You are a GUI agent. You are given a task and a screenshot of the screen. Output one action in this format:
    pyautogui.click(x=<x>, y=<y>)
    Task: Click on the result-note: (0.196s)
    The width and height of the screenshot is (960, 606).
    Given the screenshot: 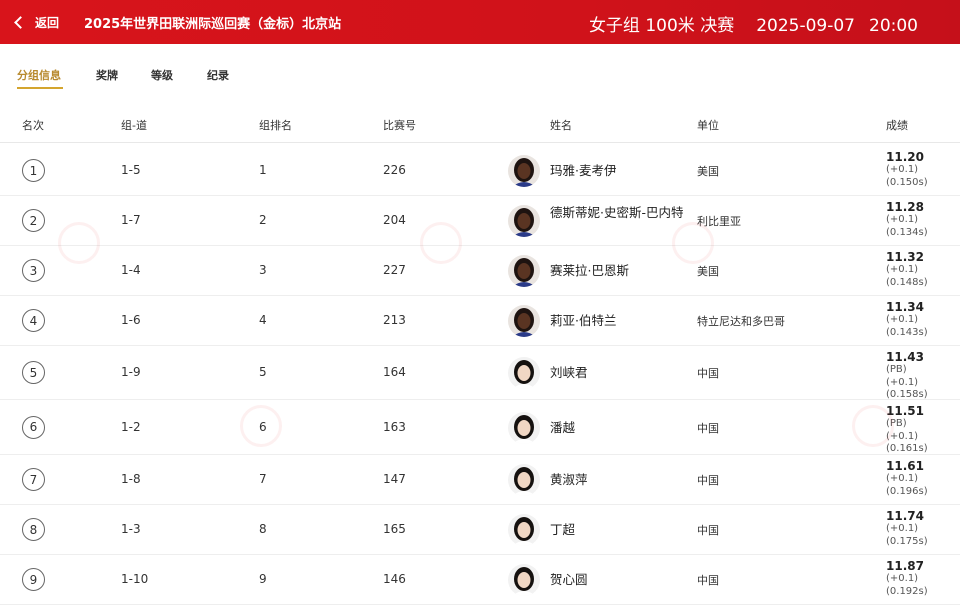 What is the action you would take?
    pyautogui.click(x=907, y=491)
    